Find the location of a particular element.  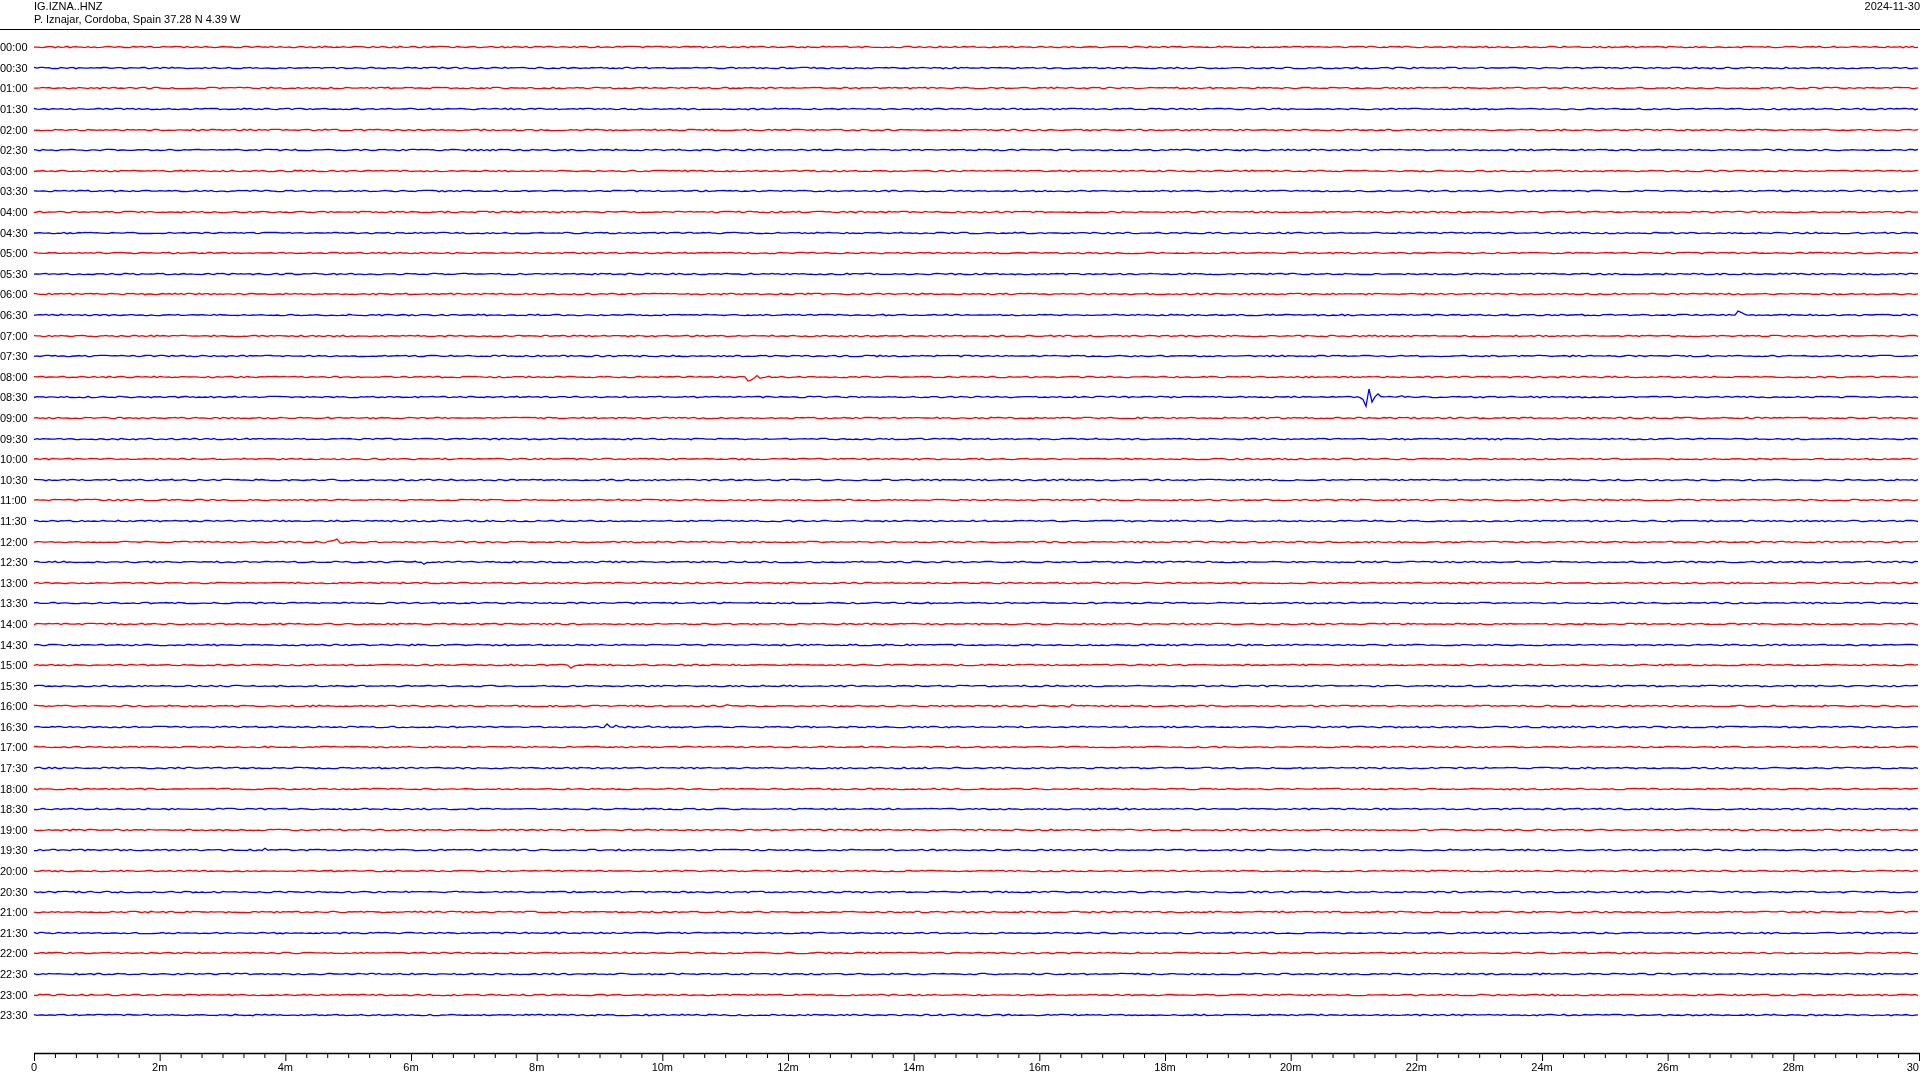

time-label: 04:30 is located at coordinates (14, 232).